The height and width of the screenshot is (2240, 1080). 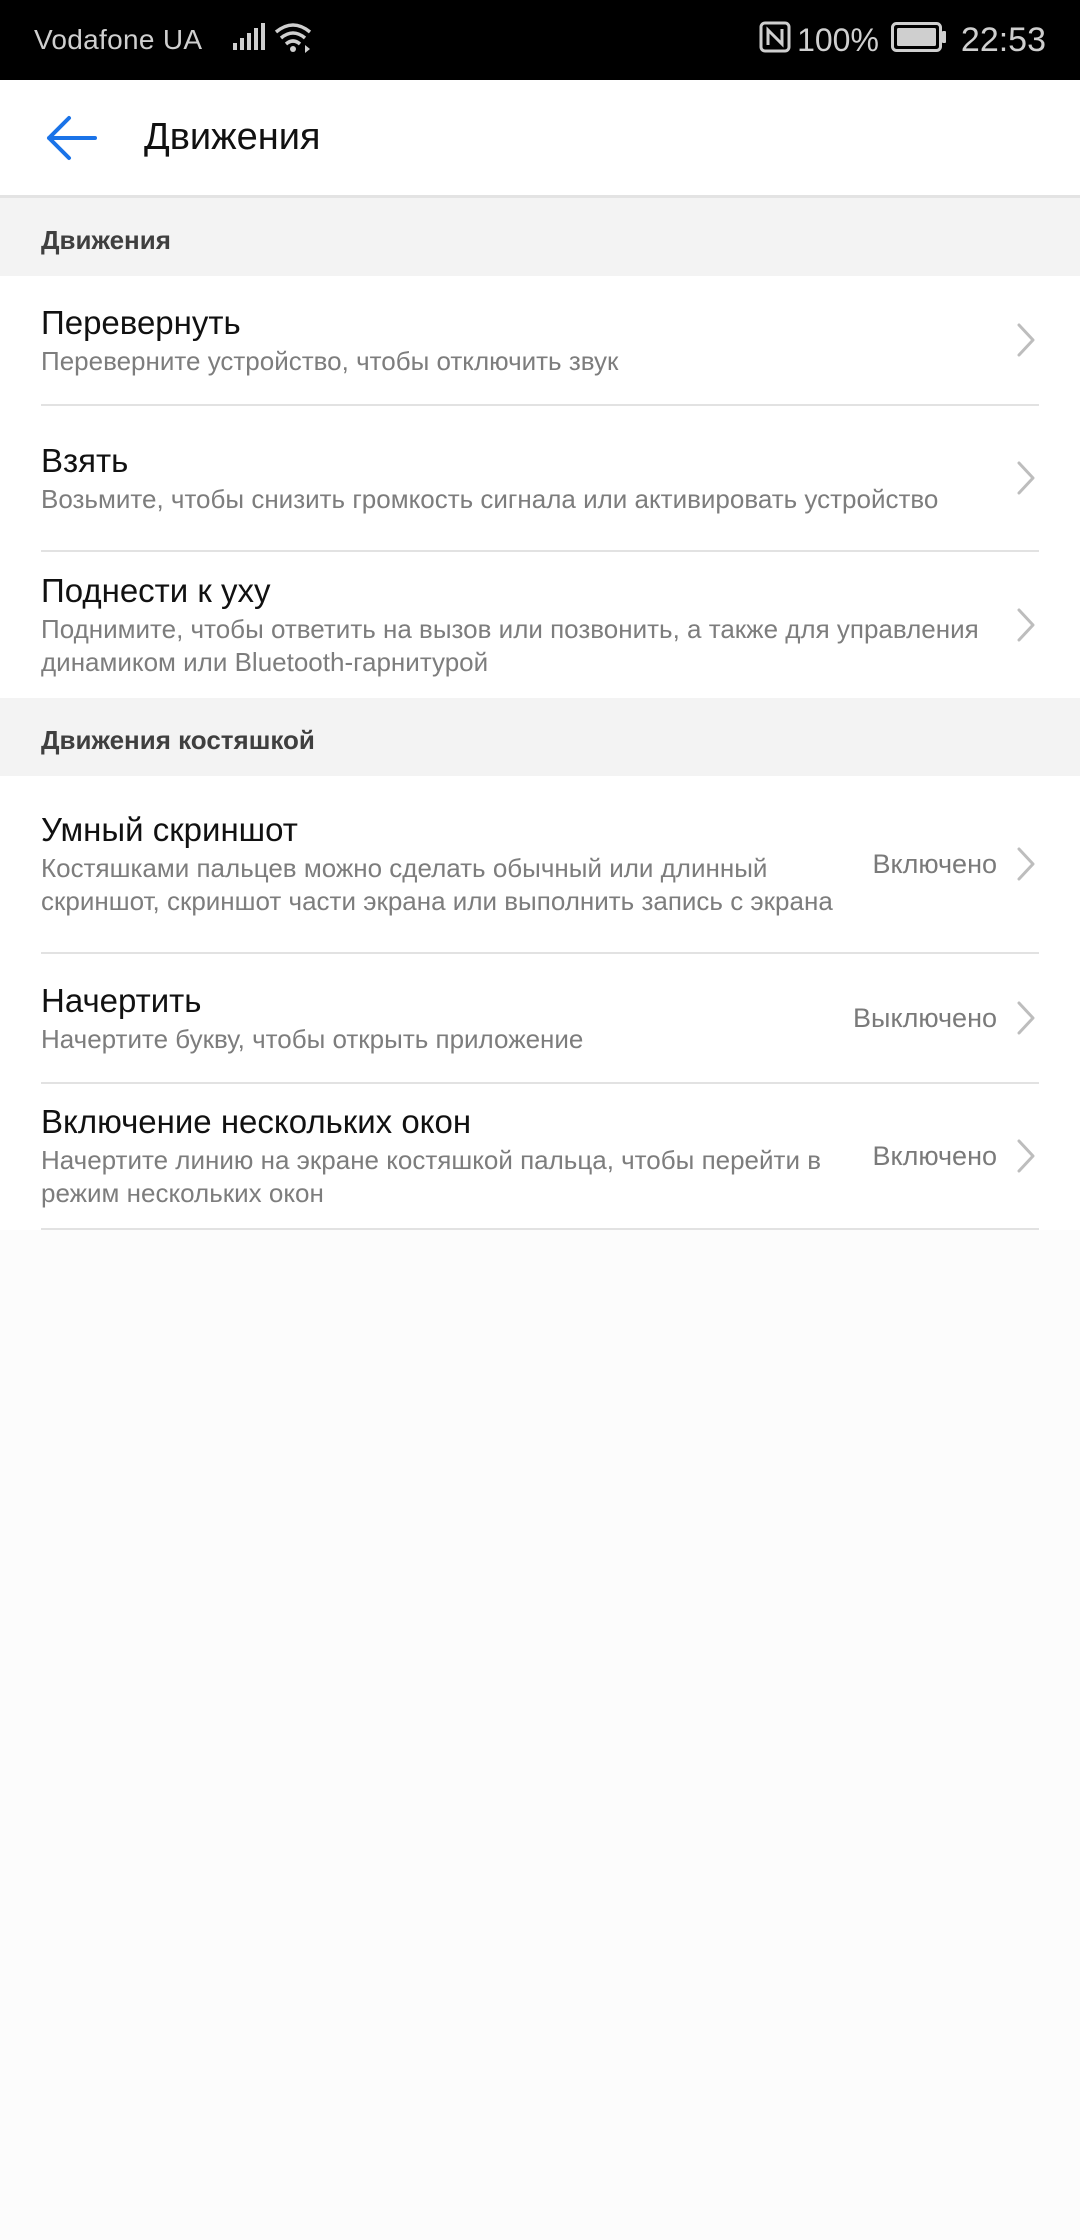 What do you see at coordinates (1003, 39) in the screenshot?
I see `clock: 22:53` at bounding box center [1003, 39].